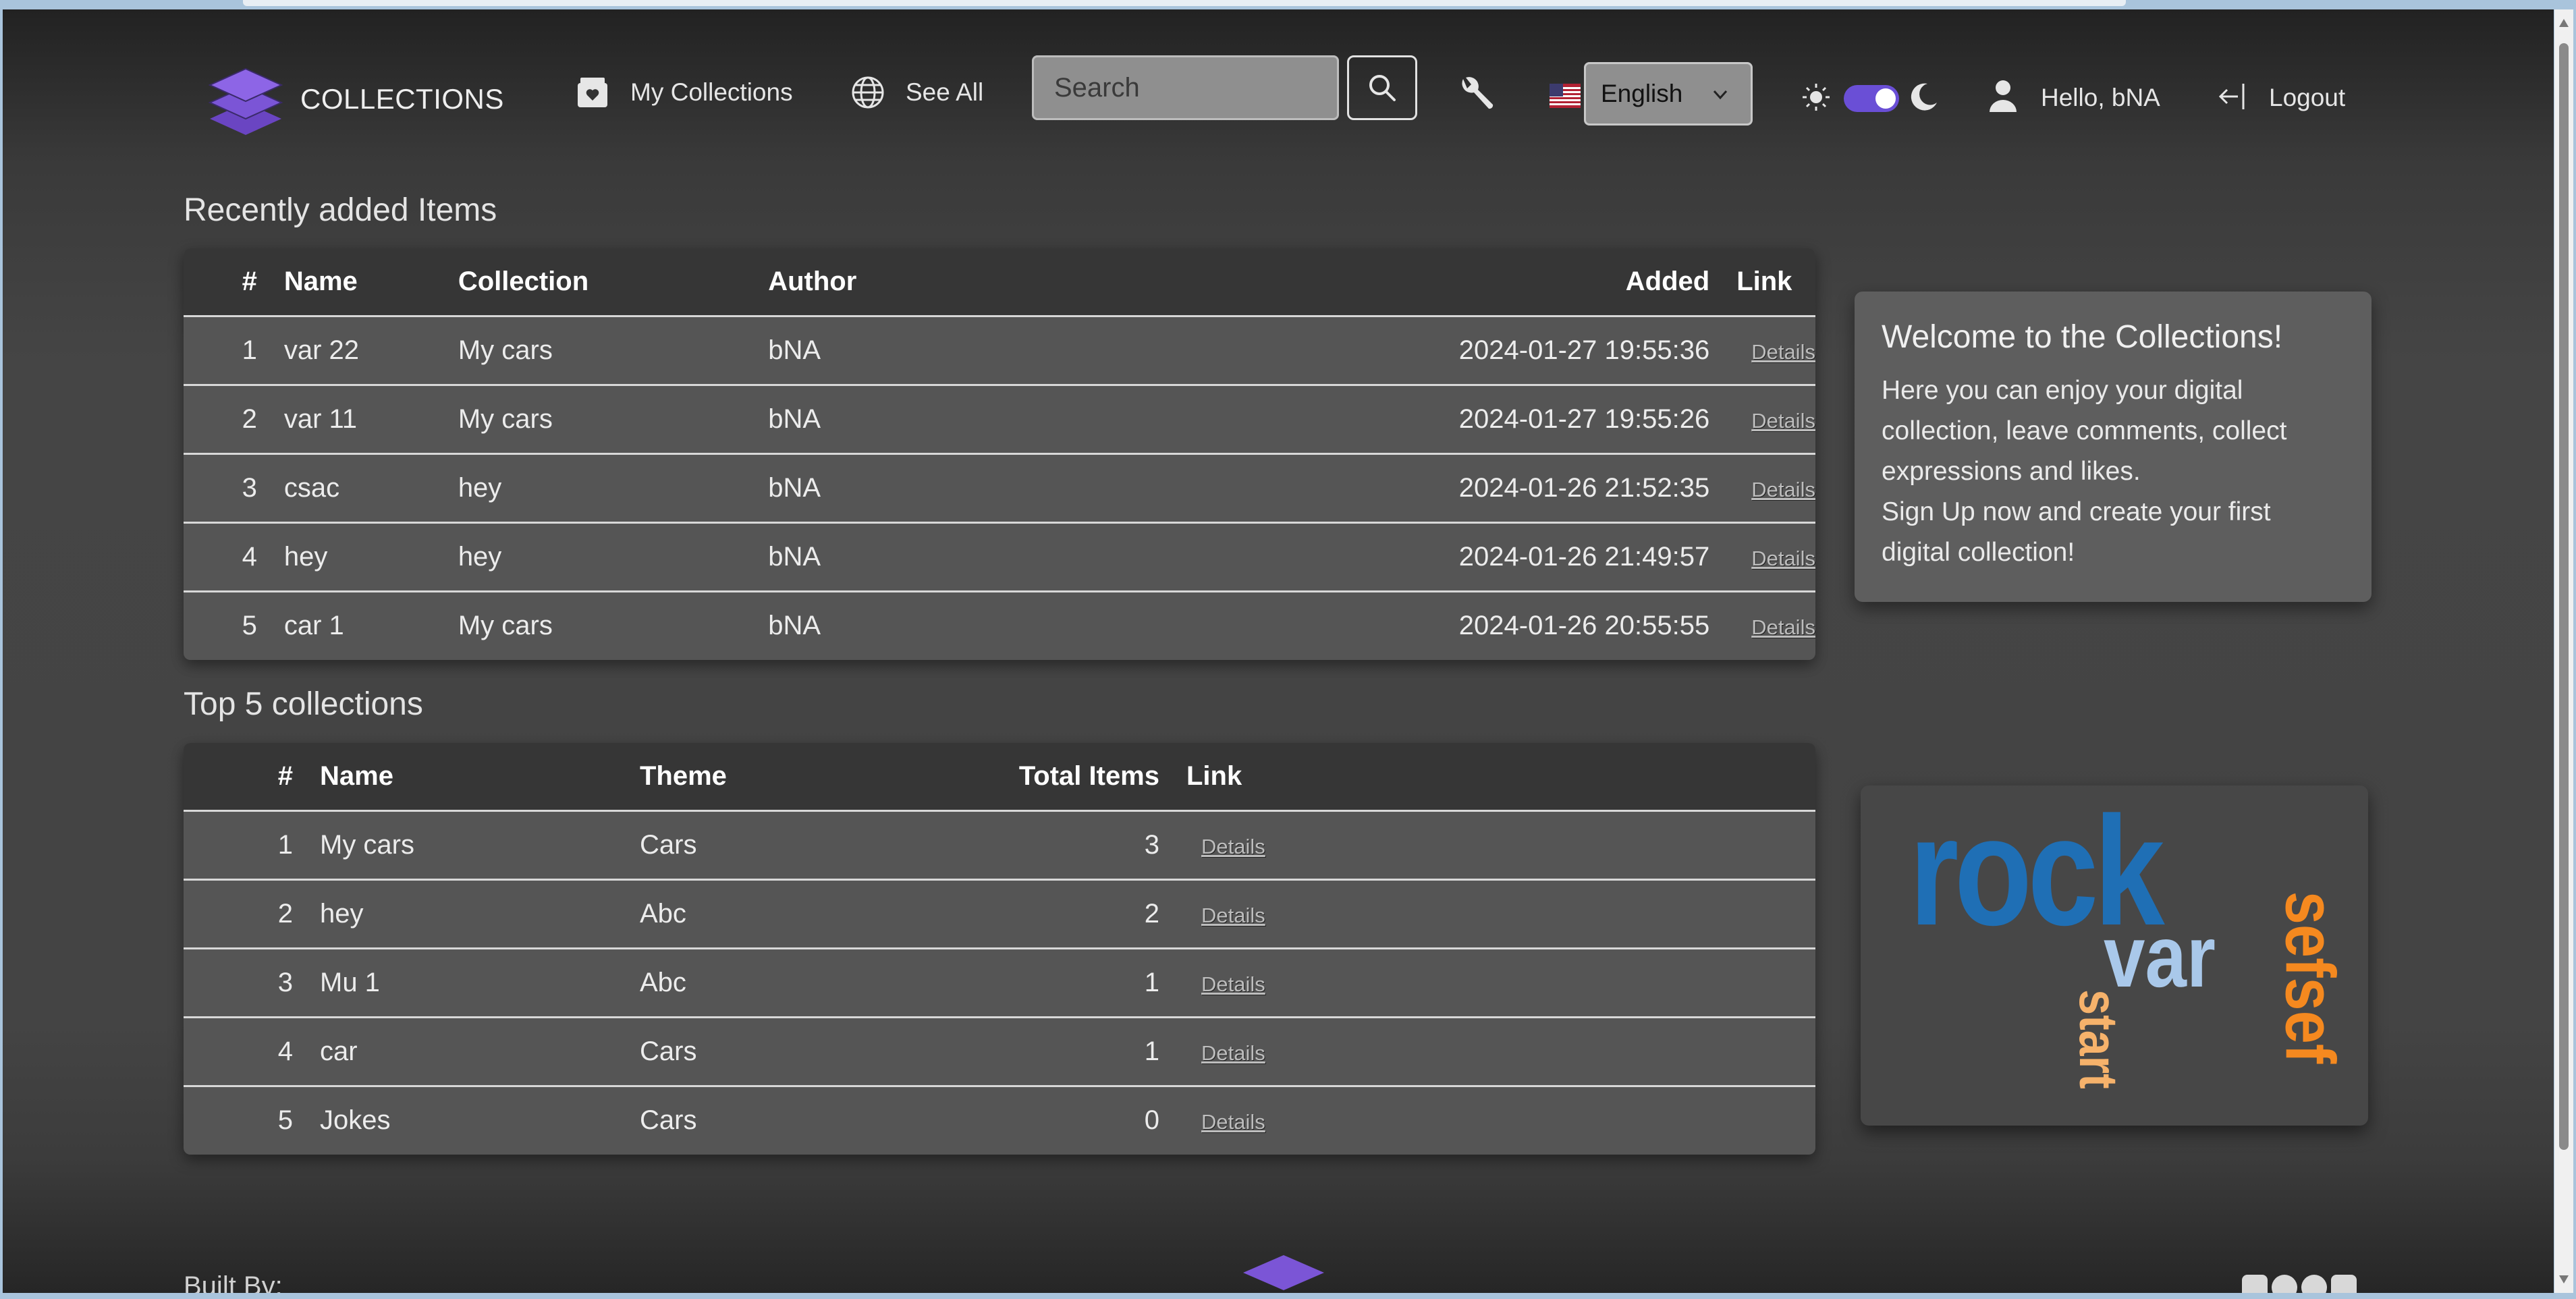 This screenshot has height=1299, width=2576. Describe the element at coordinates (2310, 977) in the screenshot. I see `tag-word: sefsef` at that location.